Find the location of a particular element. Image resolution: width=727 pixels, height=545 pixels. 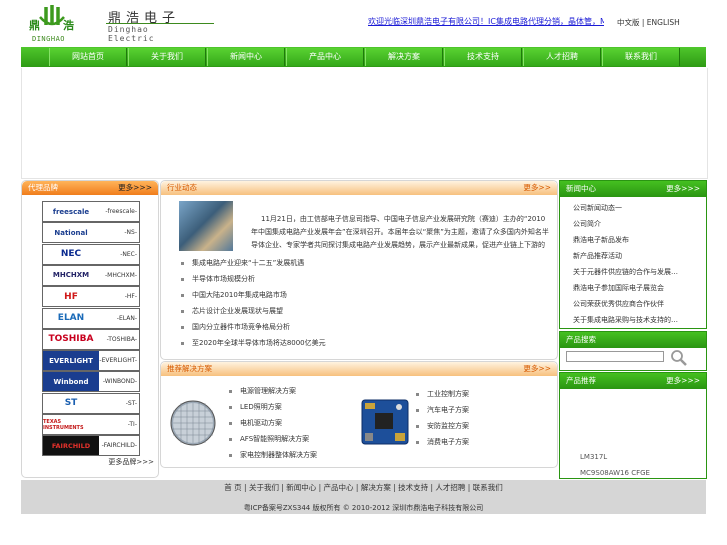

products-more-link: 更多>>> is located at coordinates (683, 381).